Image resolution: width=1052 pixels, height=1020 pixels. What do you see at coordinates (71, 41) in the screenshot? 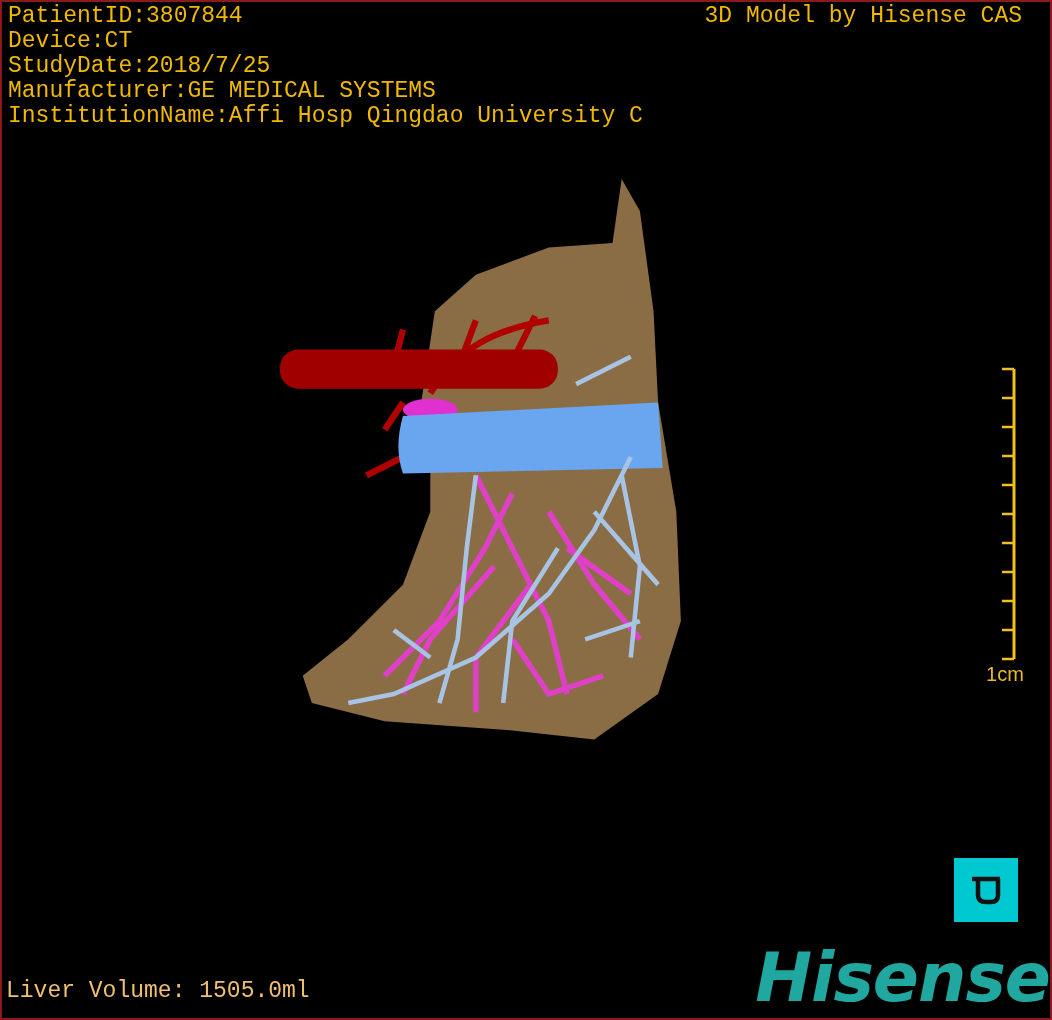
I see `patient-info-line: Device:CT` at bounding box center [71, 41].